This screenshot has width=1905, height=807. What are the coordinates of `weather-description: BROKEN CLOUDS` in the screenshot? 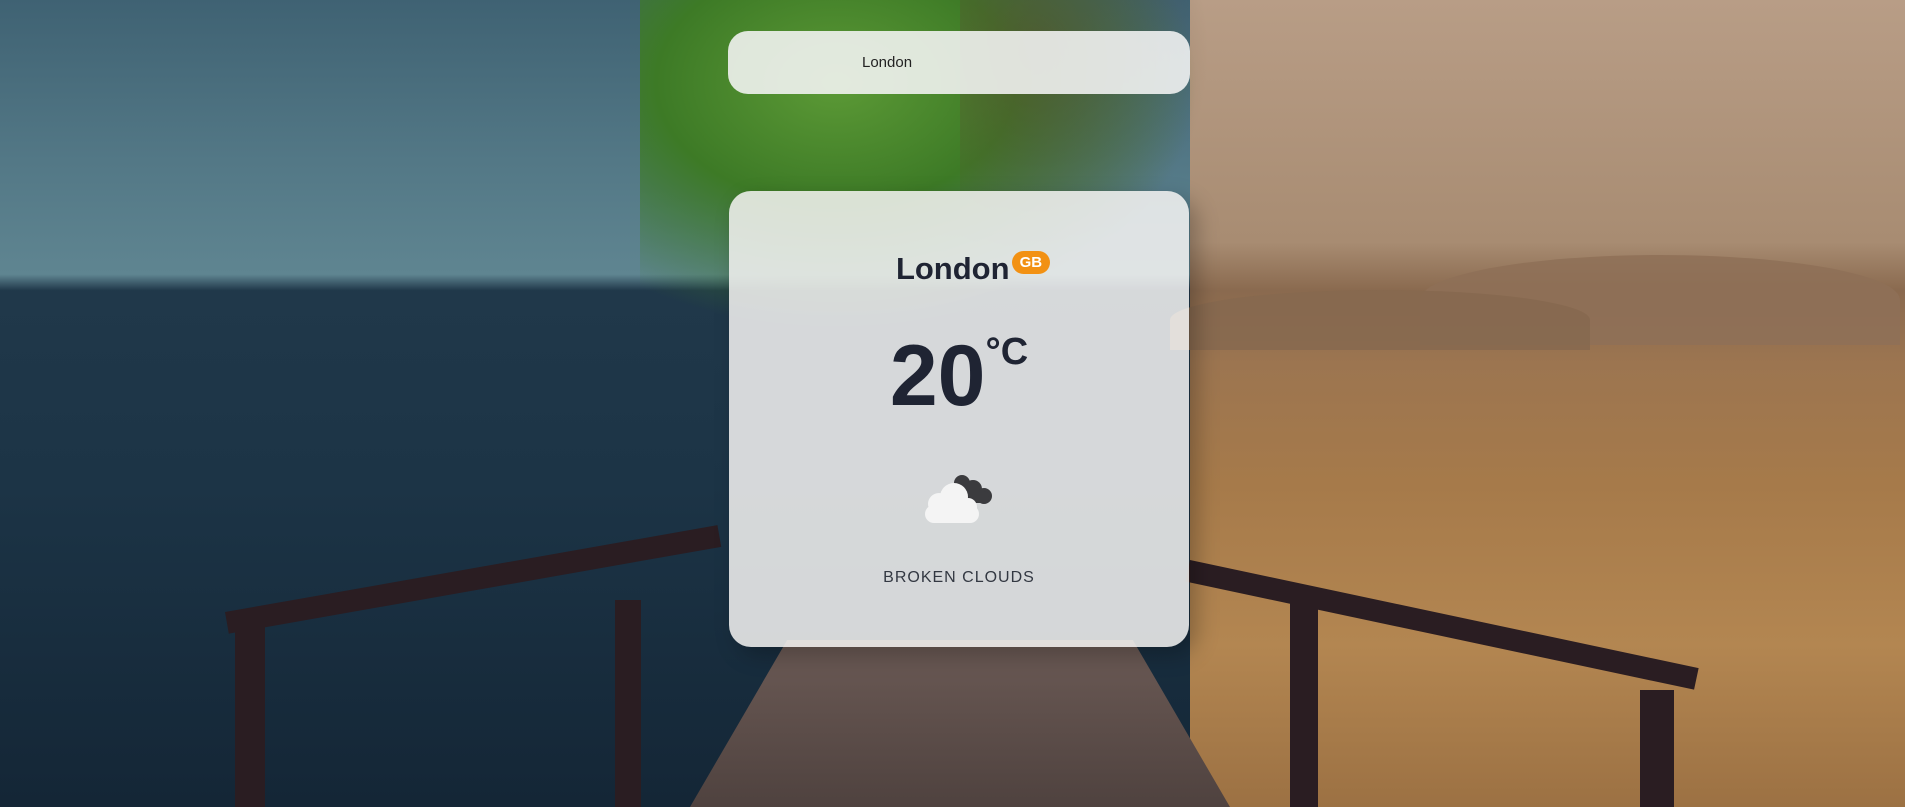 It's located at (959, 577).